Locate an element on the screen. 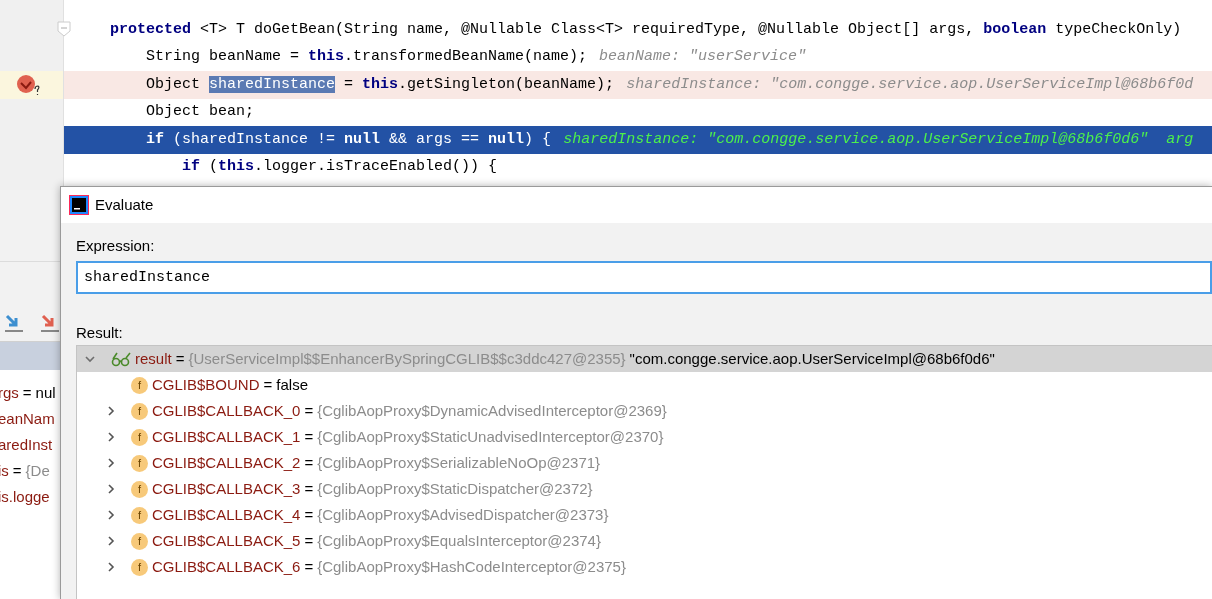  expression-label: Expression: is located at coordinates (116, 246).